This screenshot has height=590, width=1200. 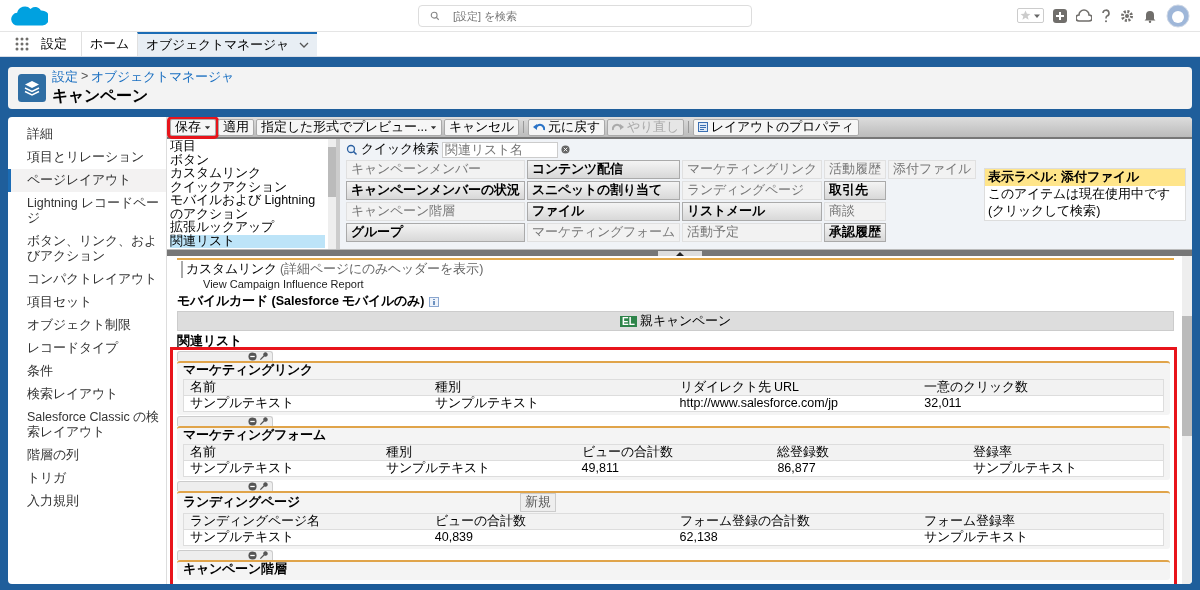 I want to click on quick-find-field: 関連リスト名, so click(x=500, y=149).